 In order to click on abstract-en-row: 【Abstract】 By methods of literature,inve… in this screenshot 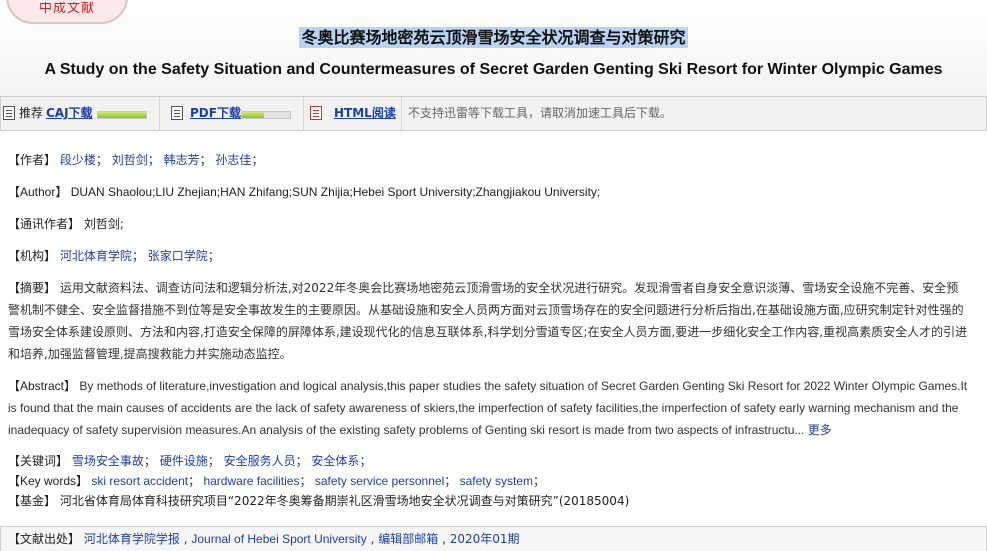, I will do `click(488, 408)`.